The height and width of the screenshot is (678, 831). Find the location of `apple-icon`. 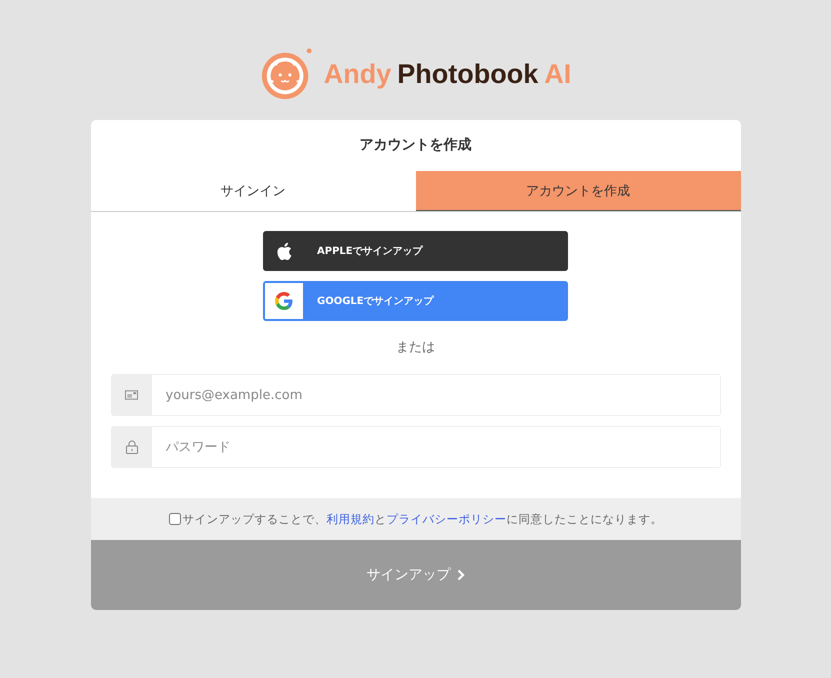

apple-icon is located at coordinates (284, 251).